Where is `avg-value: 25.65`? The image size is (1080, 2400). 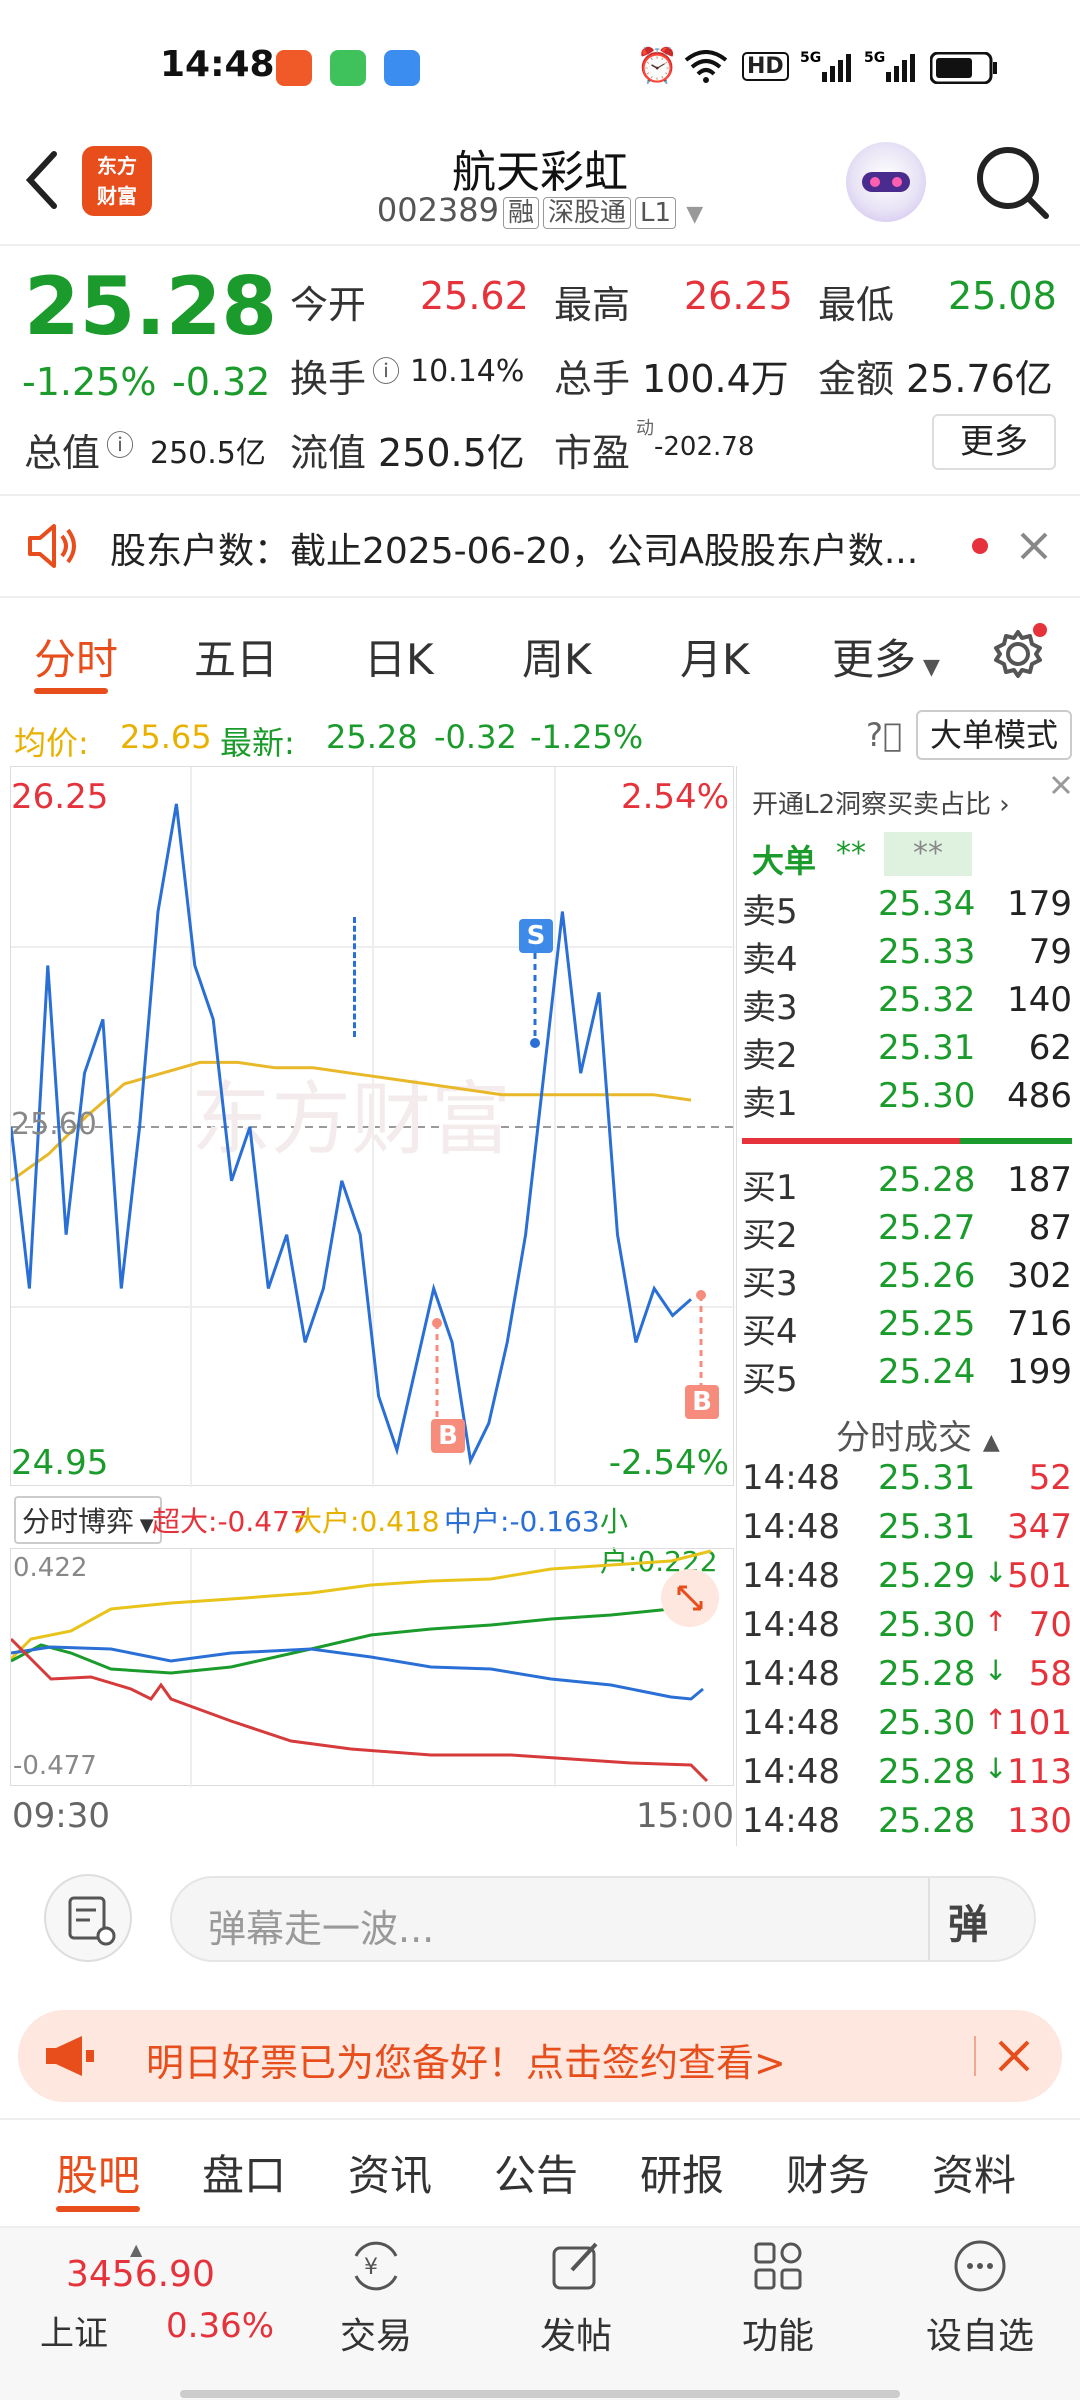 avg-value: 25.65 is located at coordinates (166, 737).